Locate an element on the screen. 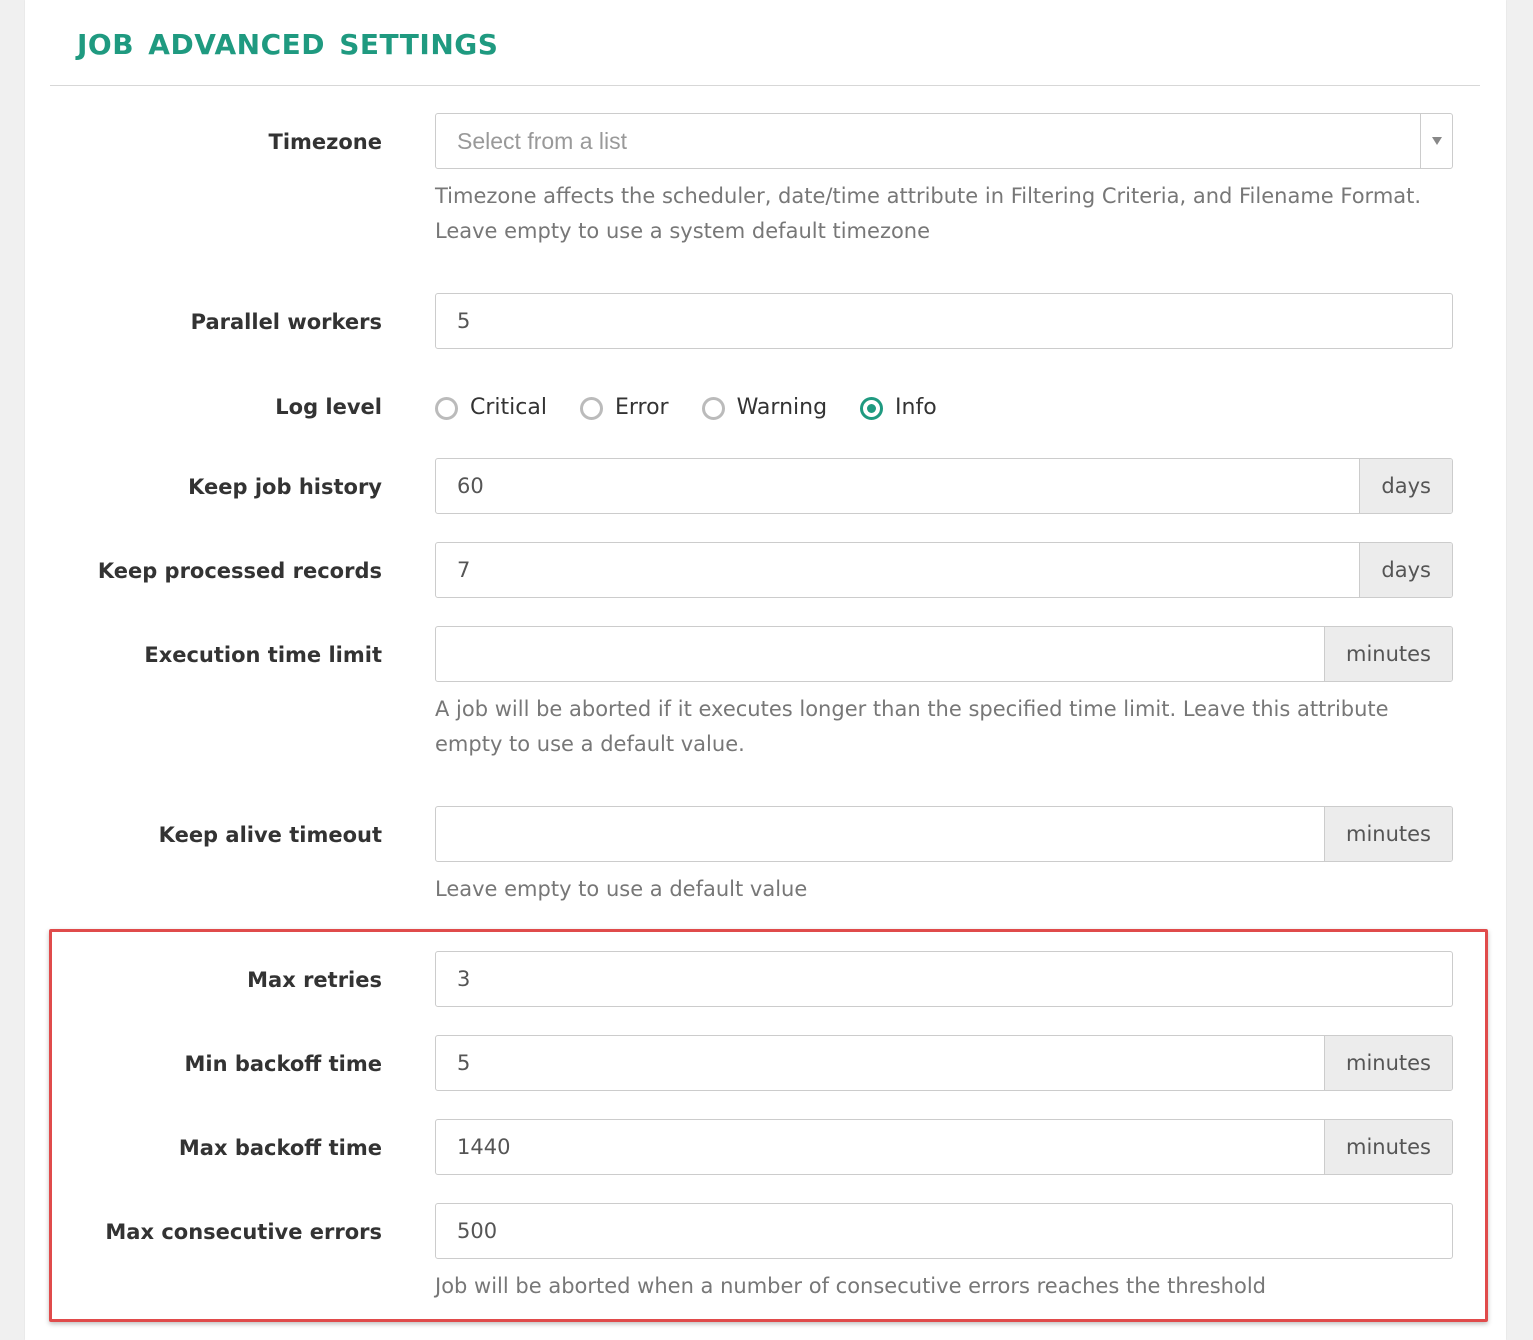 This screenshot has width=1533, height=1340. timezone-select: Select from a list is located at coordinates (944, 141).